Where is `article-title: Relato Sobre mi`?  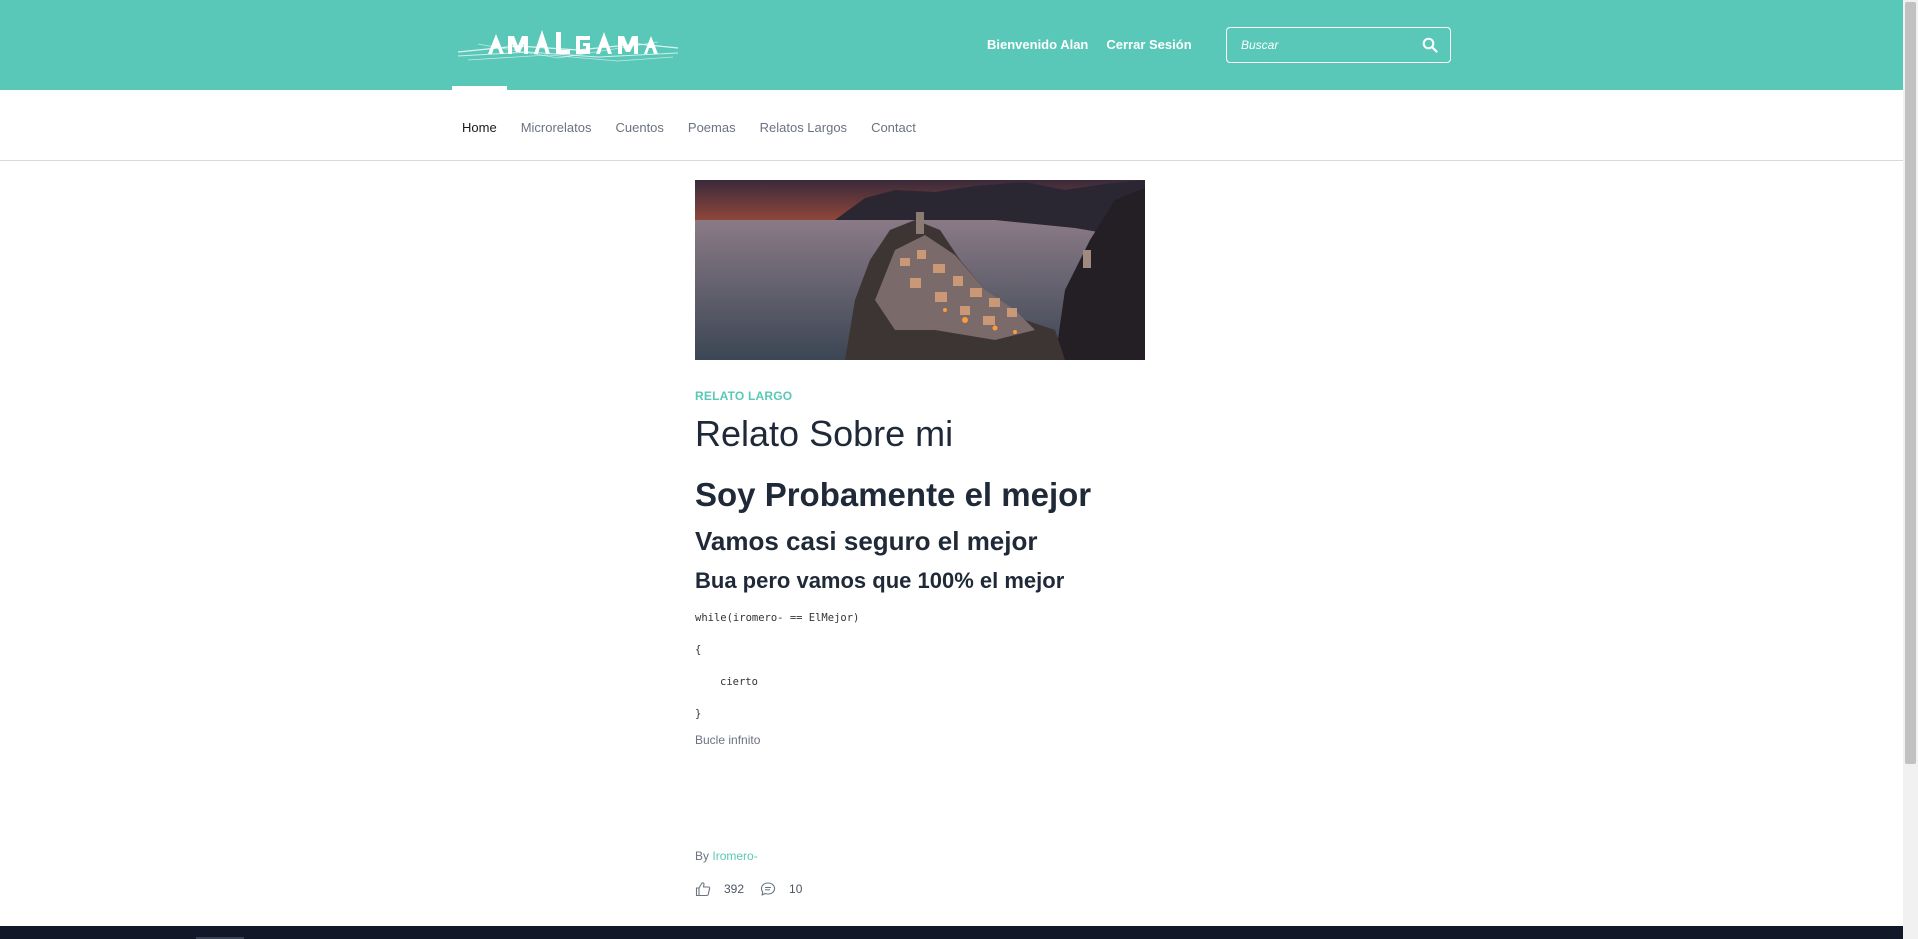
article-title: Relato Sobre mi is located at coordinates (824, 433).